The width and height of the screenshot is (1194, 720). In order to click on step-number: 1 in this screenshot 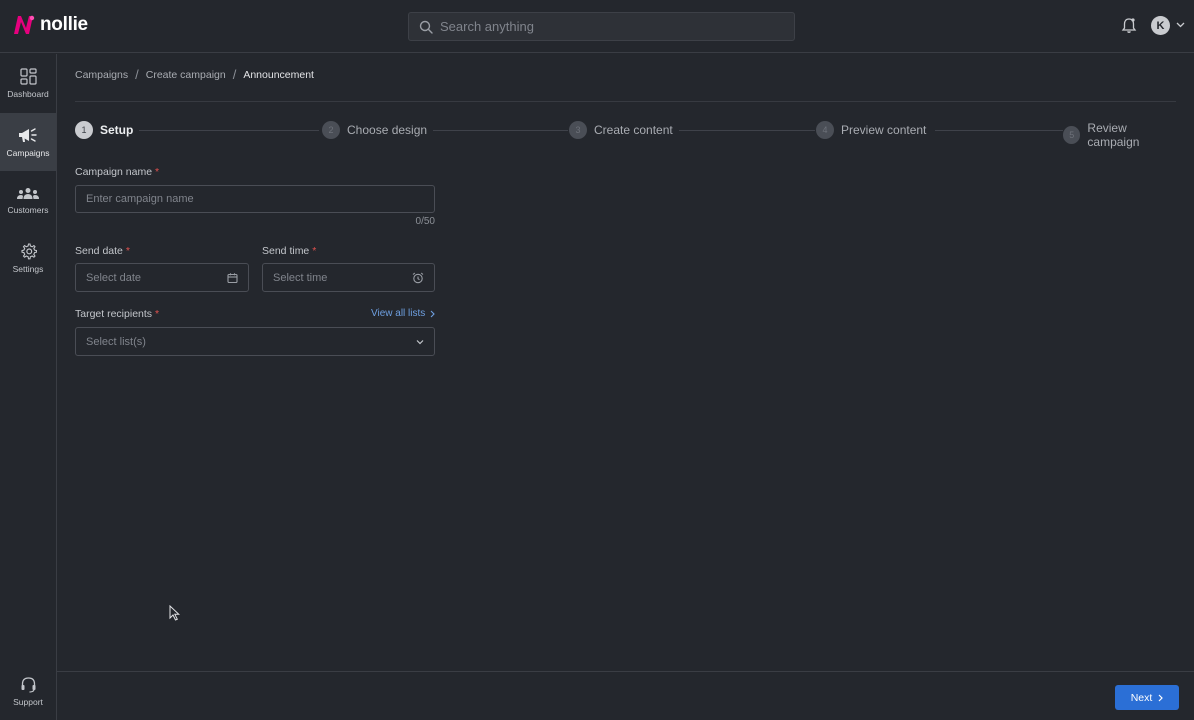, I will do `click(84, 130)`.